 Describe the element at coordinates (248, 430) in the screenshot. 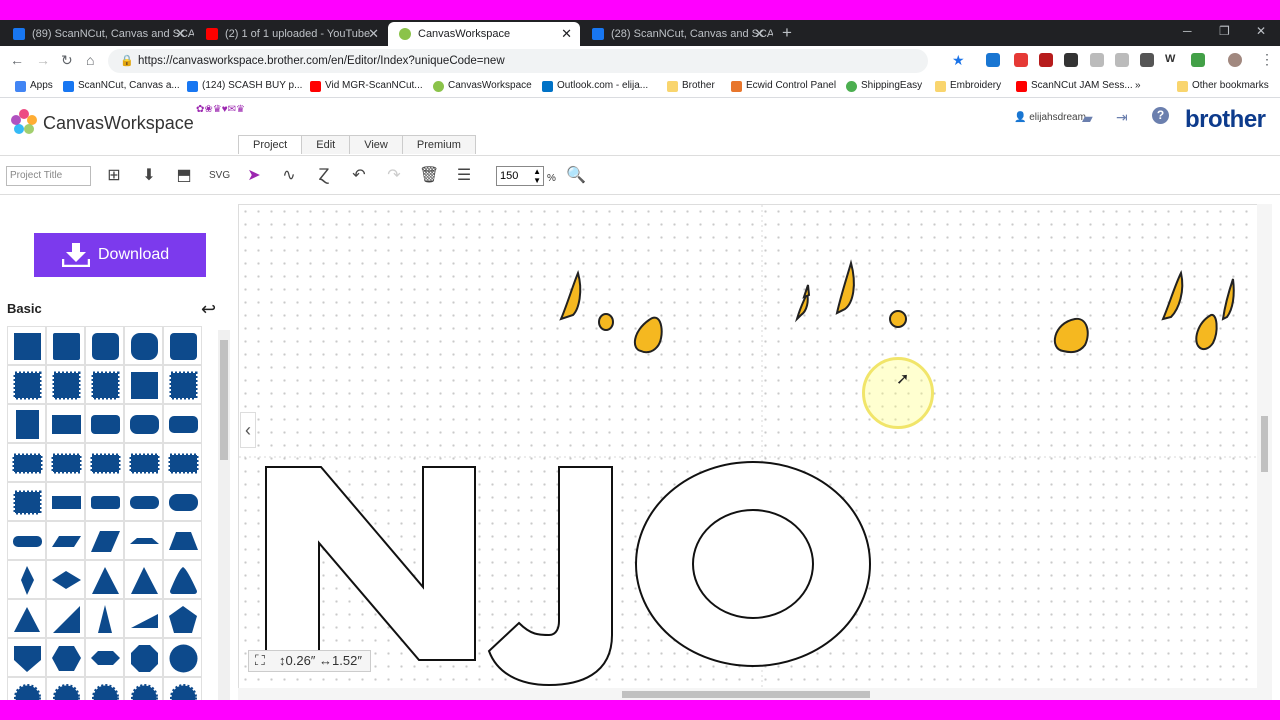

I see `collapse-panel-button: ‹` at that location.